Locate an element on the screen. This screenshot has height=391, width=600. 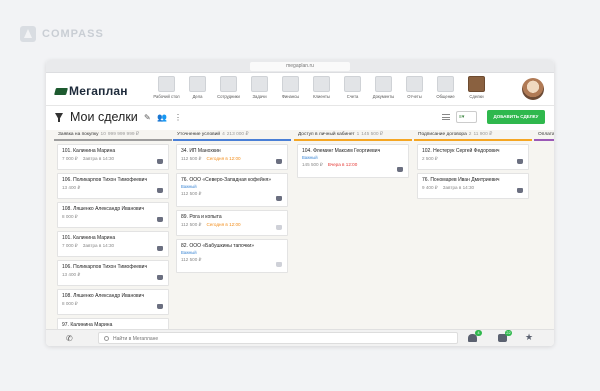
address-bar: megaplan.ru is located at coordinates (300, 66).